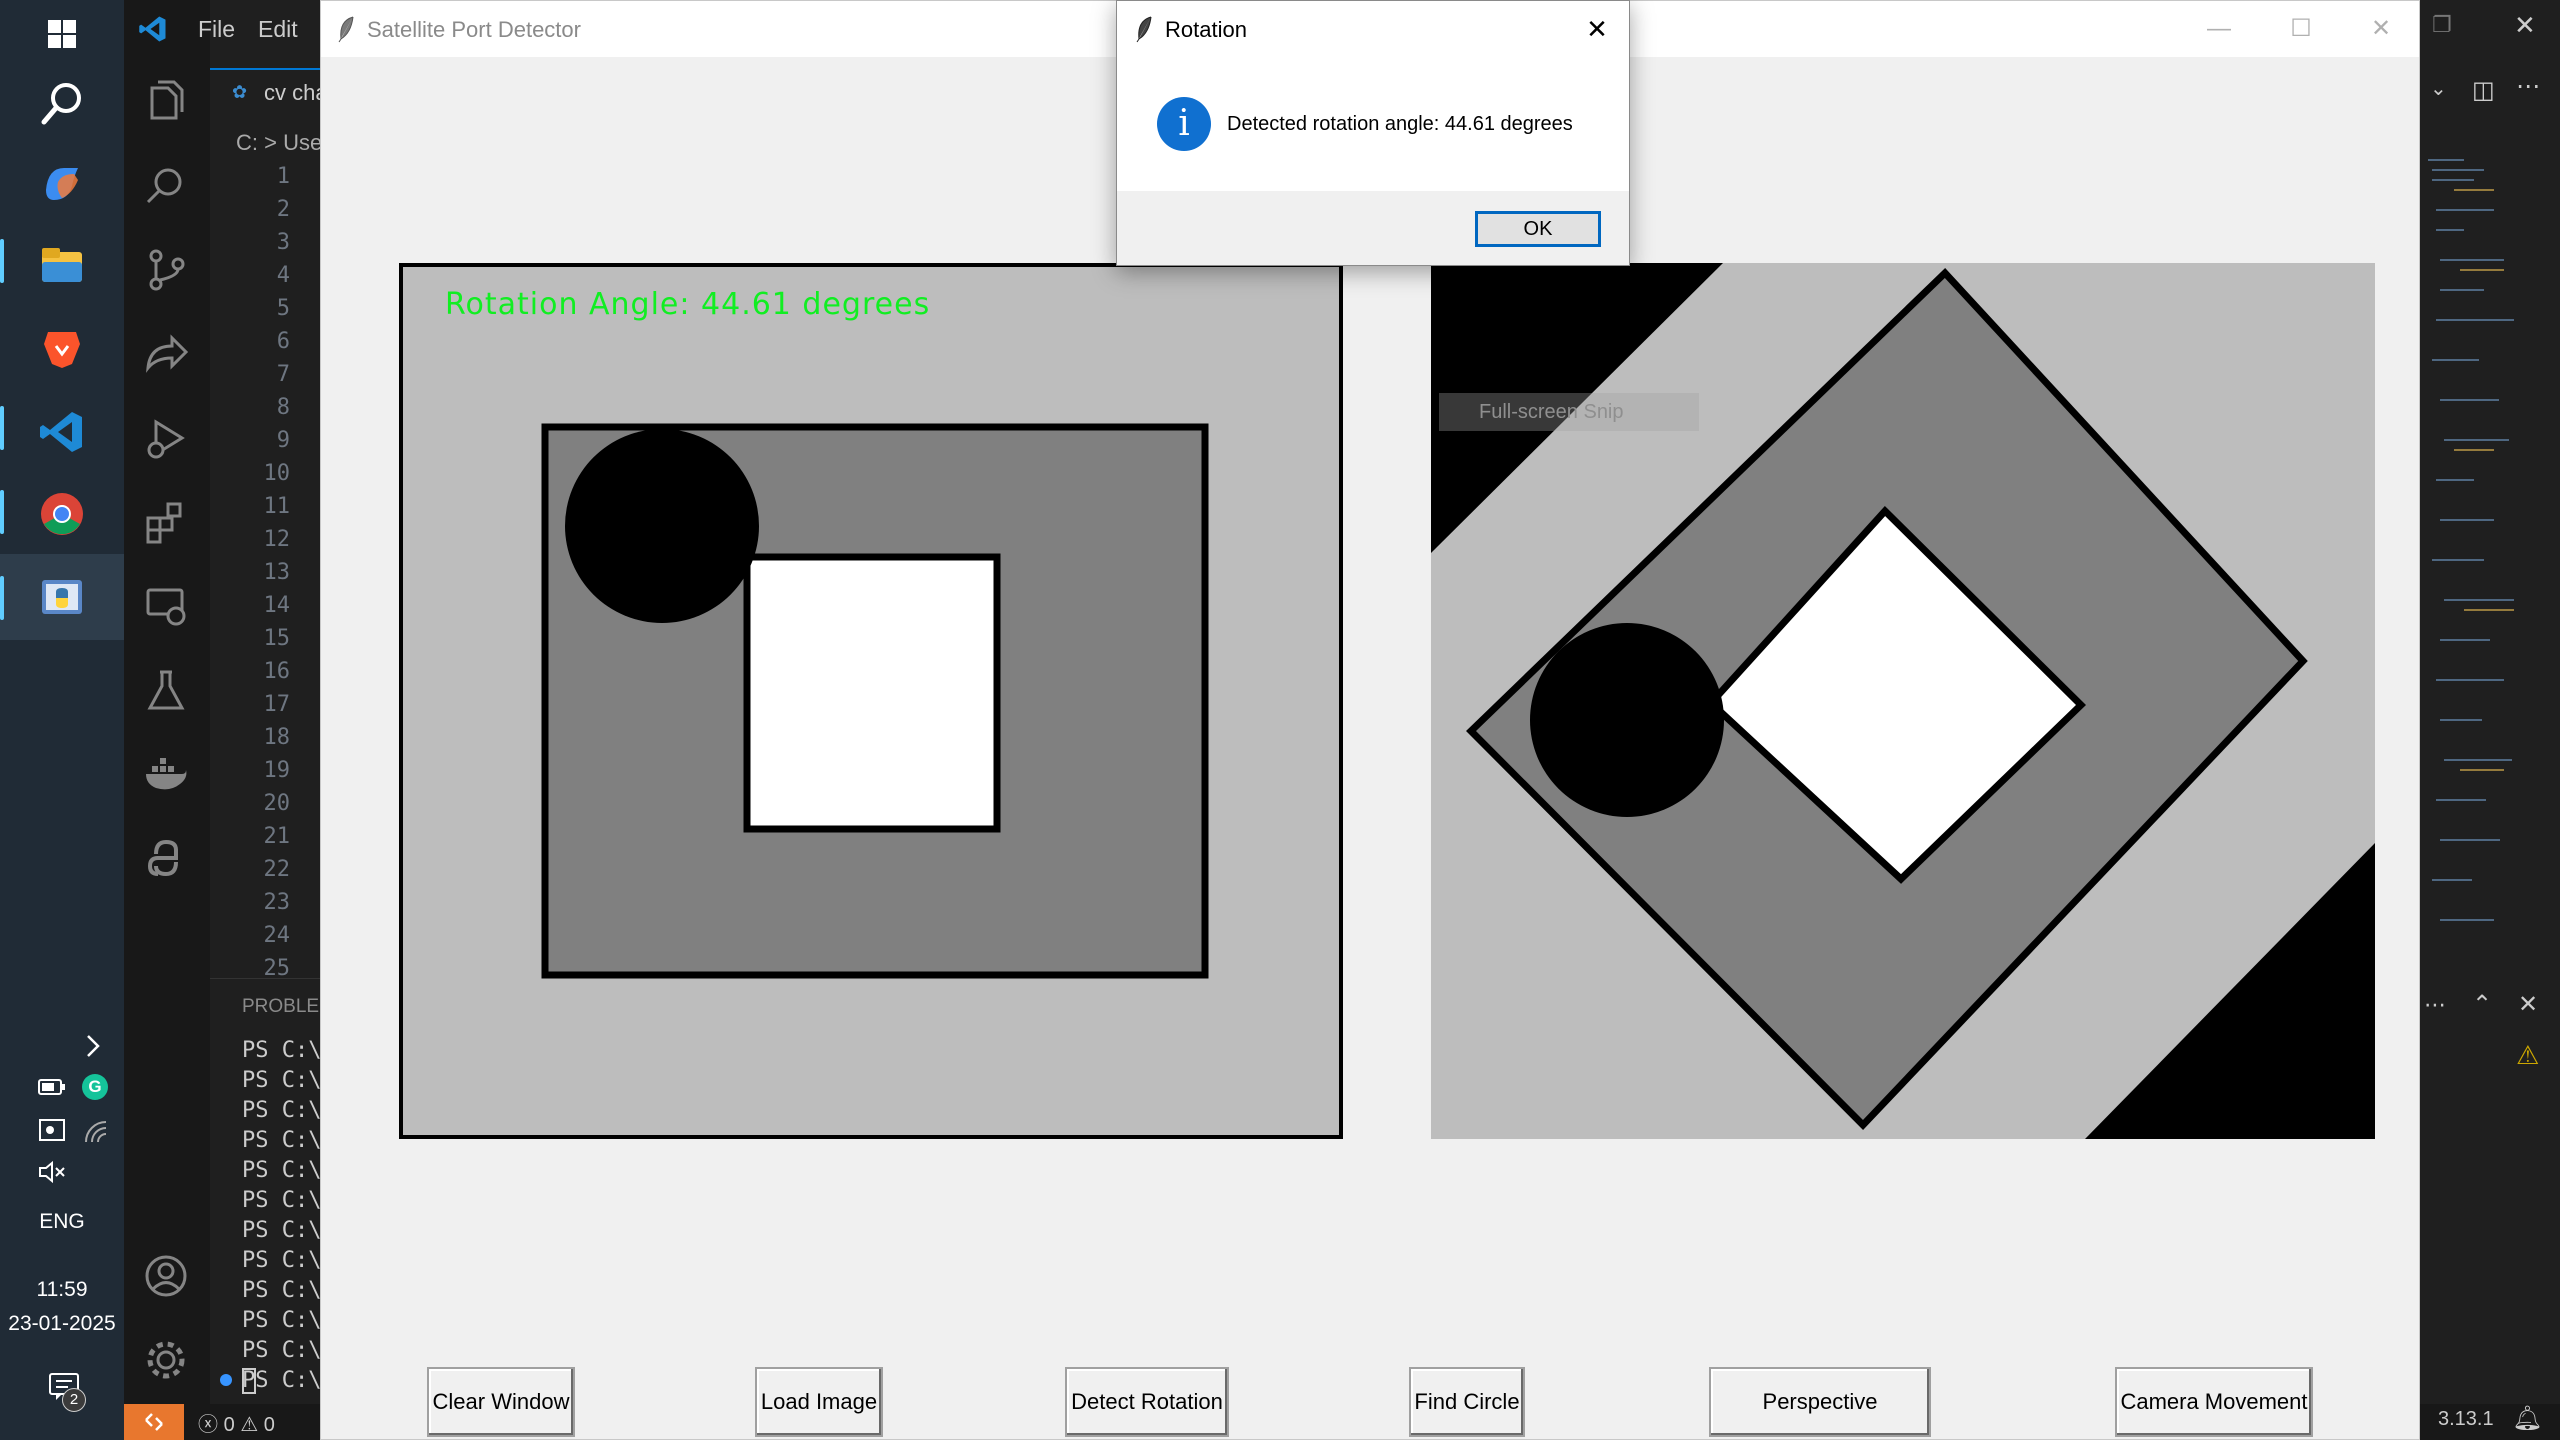  I want to click on panel-tab-problems: PROBLEM, so click(282, 1007).